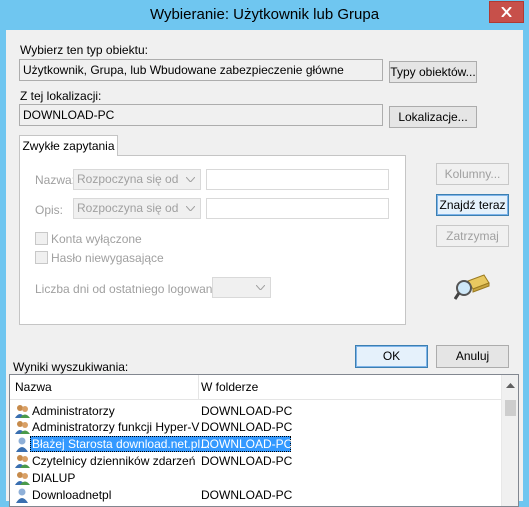  I want to click on name-label: Nazwa:, so click(55, 180).